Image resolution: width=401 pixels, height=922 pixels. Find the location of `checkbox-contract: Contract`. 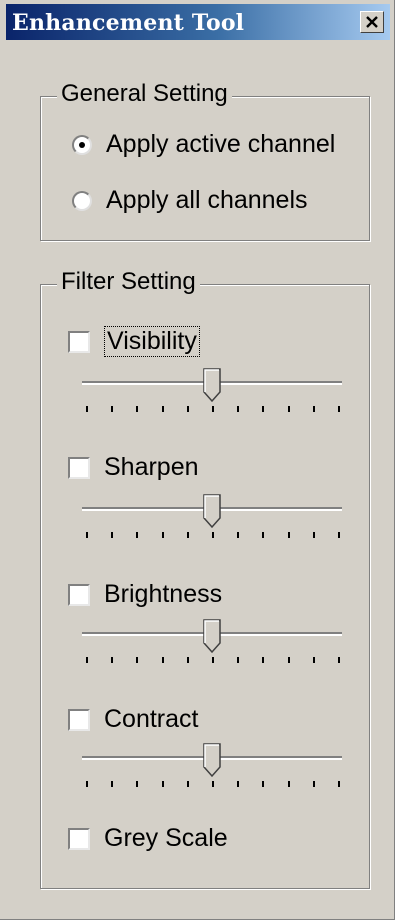

checkbox-contract: Contract is located at coordinates (133, 719).